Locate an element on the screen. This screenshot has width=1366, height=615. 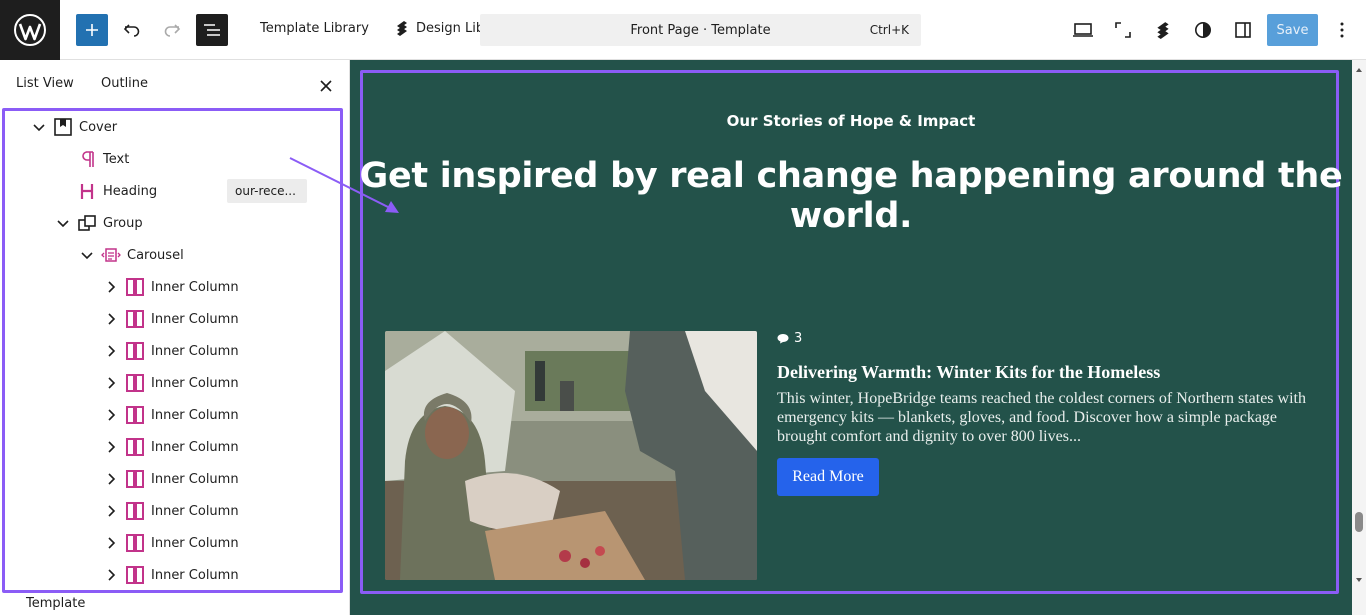
paragraph-icon is located at coordinates (87, 159).